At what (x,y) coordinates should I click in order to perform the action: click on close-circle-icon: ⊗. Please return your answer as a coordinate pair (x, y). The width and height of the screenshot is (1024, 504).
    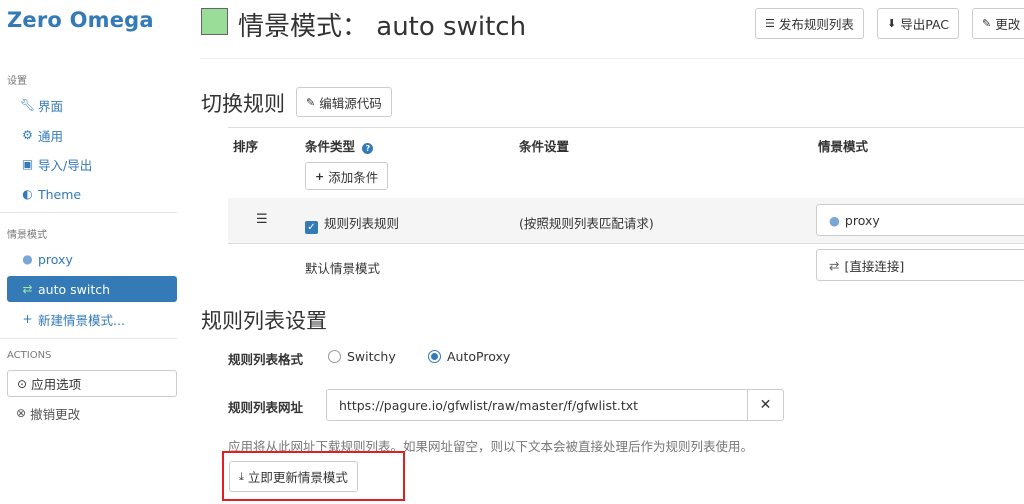
    Looking at the image, I should click on (21, 413).